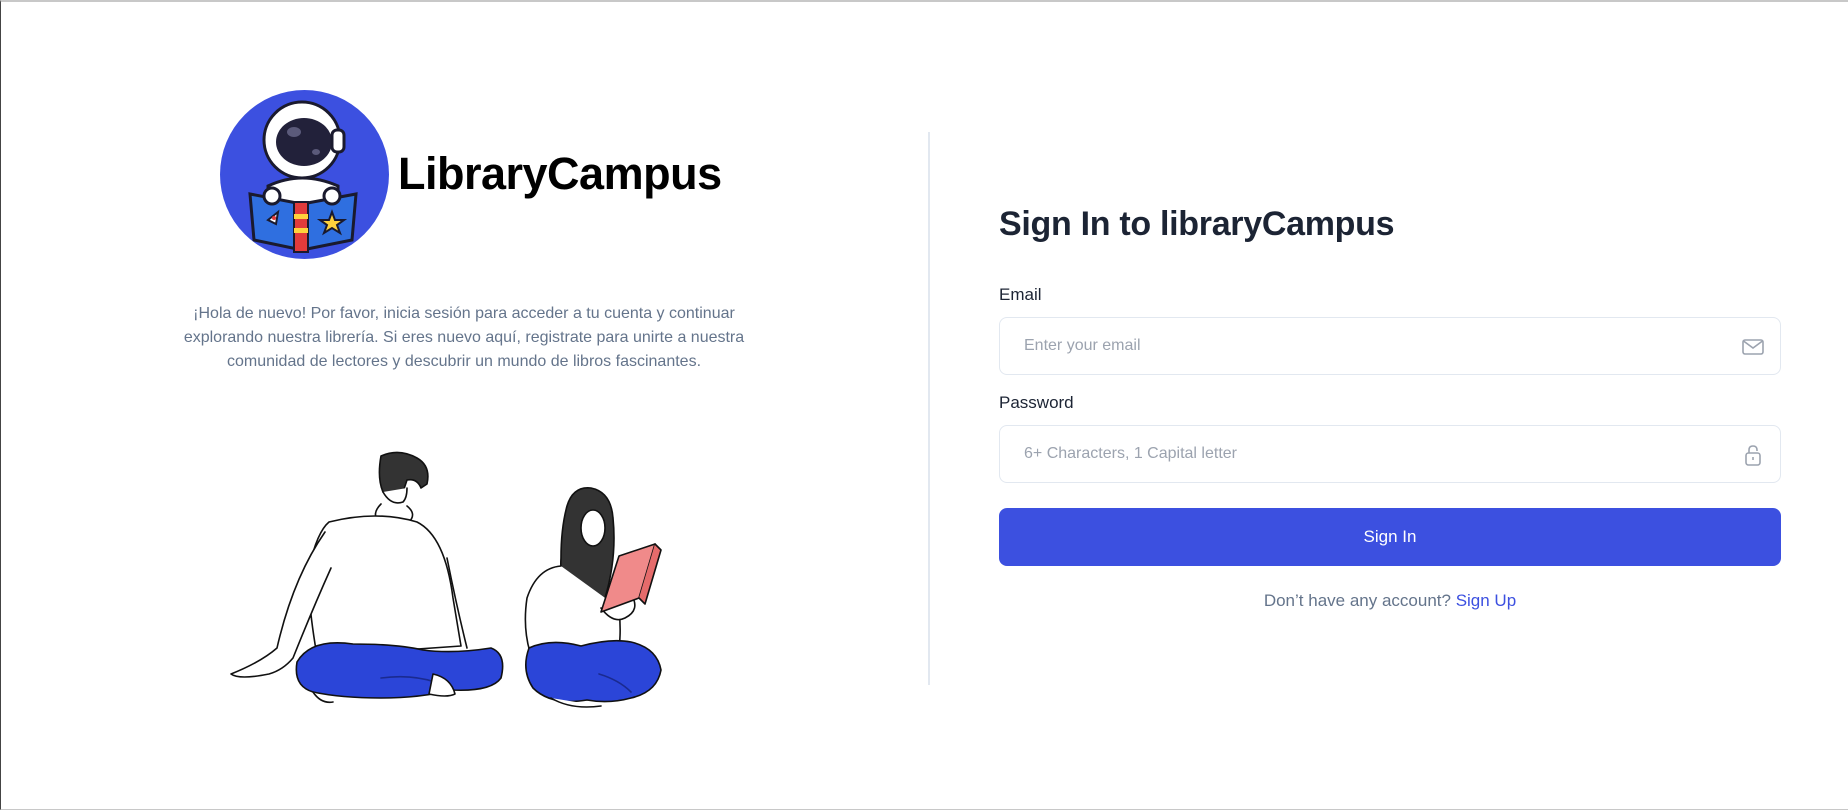  I want to click on people-reading-illustration, so click(471, 583).